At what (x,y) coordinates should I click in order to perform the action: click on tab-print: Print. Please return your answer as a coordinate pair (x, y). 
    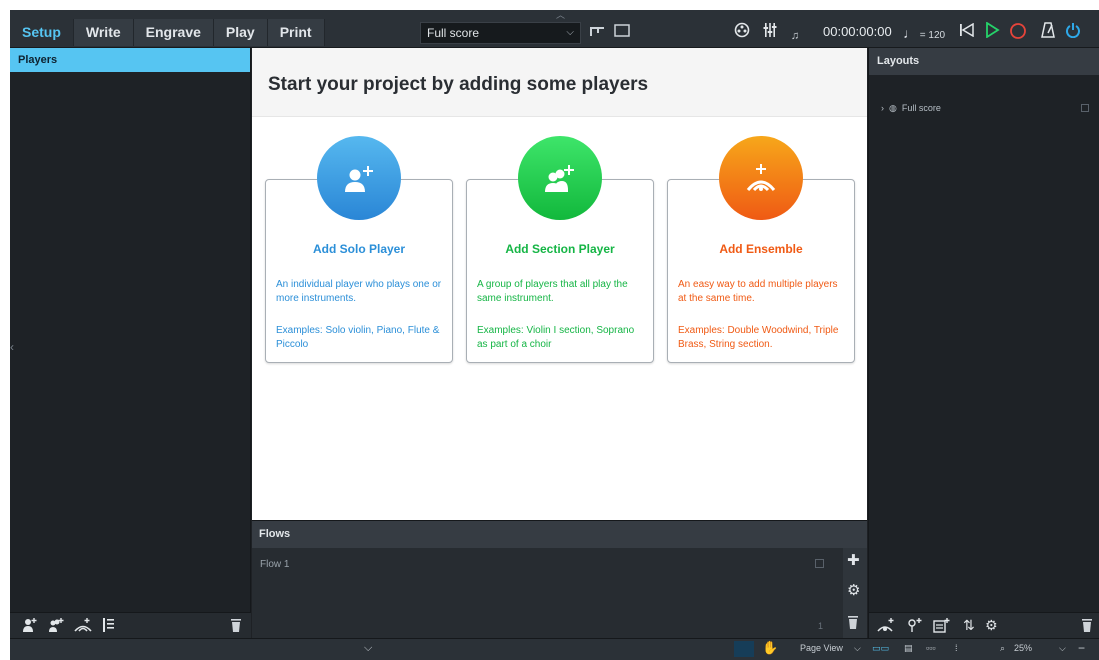
    Looking at the image, I should click on (296, 32).